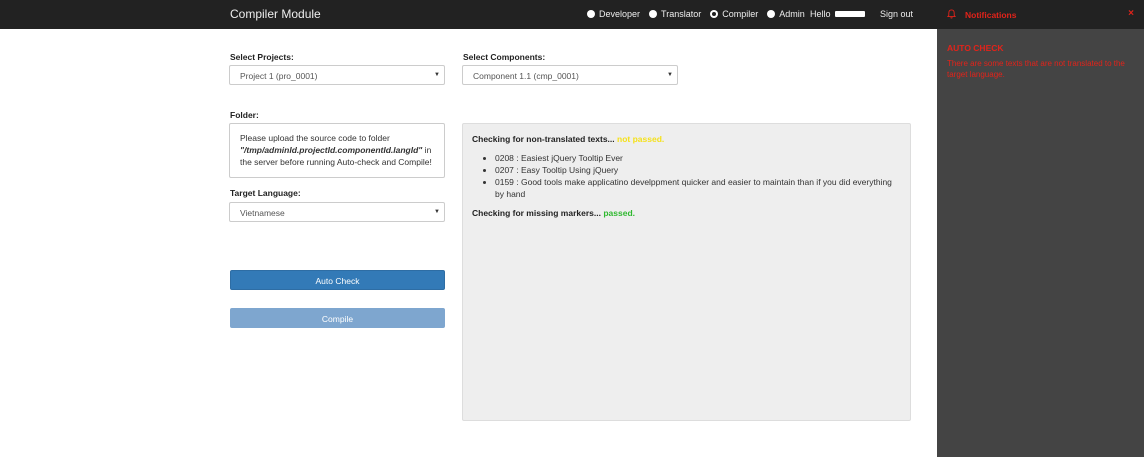 This screenshot has width=1144, height=457. Describe the element at coordinates (337, 75) in the screenshot. I see `projects-select: Project 1 (pro_0001) ▼` at that location.